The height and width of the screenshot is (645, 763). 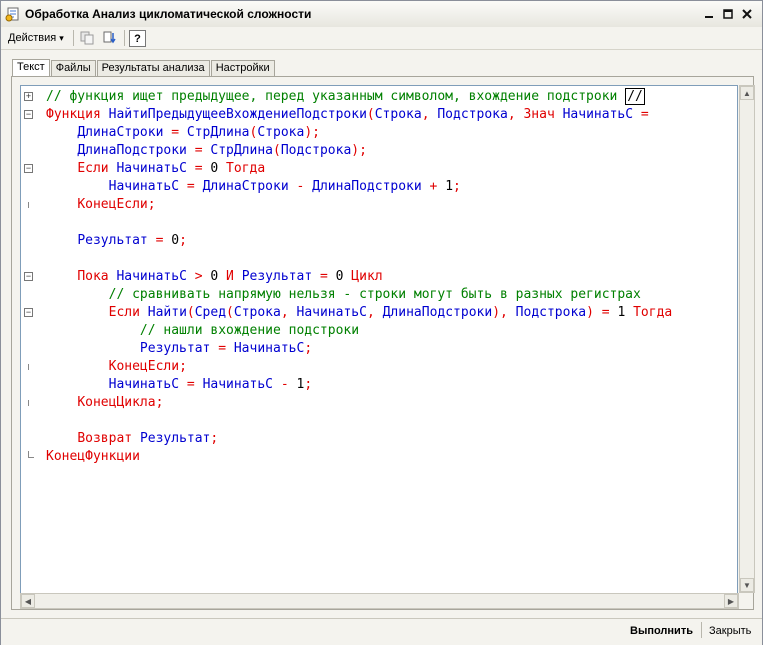 I want to click on code-line: НачинатьС = НачинатьС - 1;, so click(x=179, y=385).